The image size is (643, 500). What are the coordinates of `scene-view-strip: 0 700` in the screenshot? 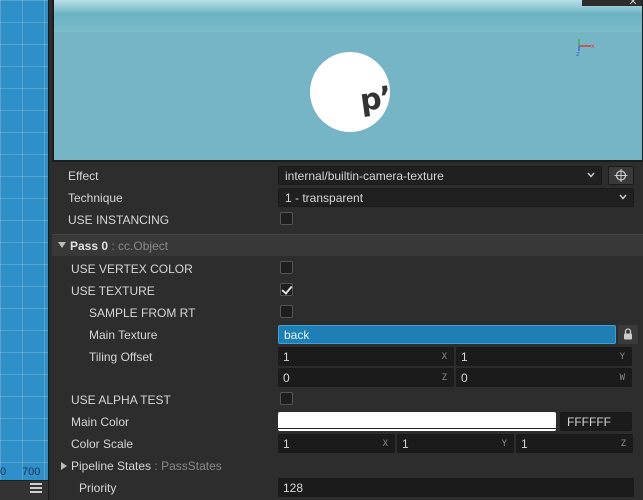 It's located at (24, 250).